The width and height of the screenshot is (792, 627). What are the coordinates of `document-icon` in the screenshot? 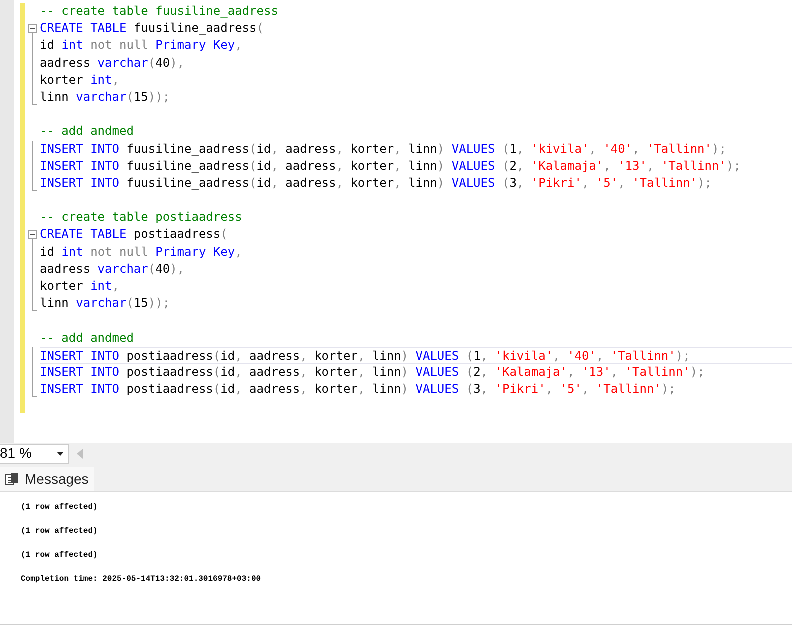 It's located at (12, 479).